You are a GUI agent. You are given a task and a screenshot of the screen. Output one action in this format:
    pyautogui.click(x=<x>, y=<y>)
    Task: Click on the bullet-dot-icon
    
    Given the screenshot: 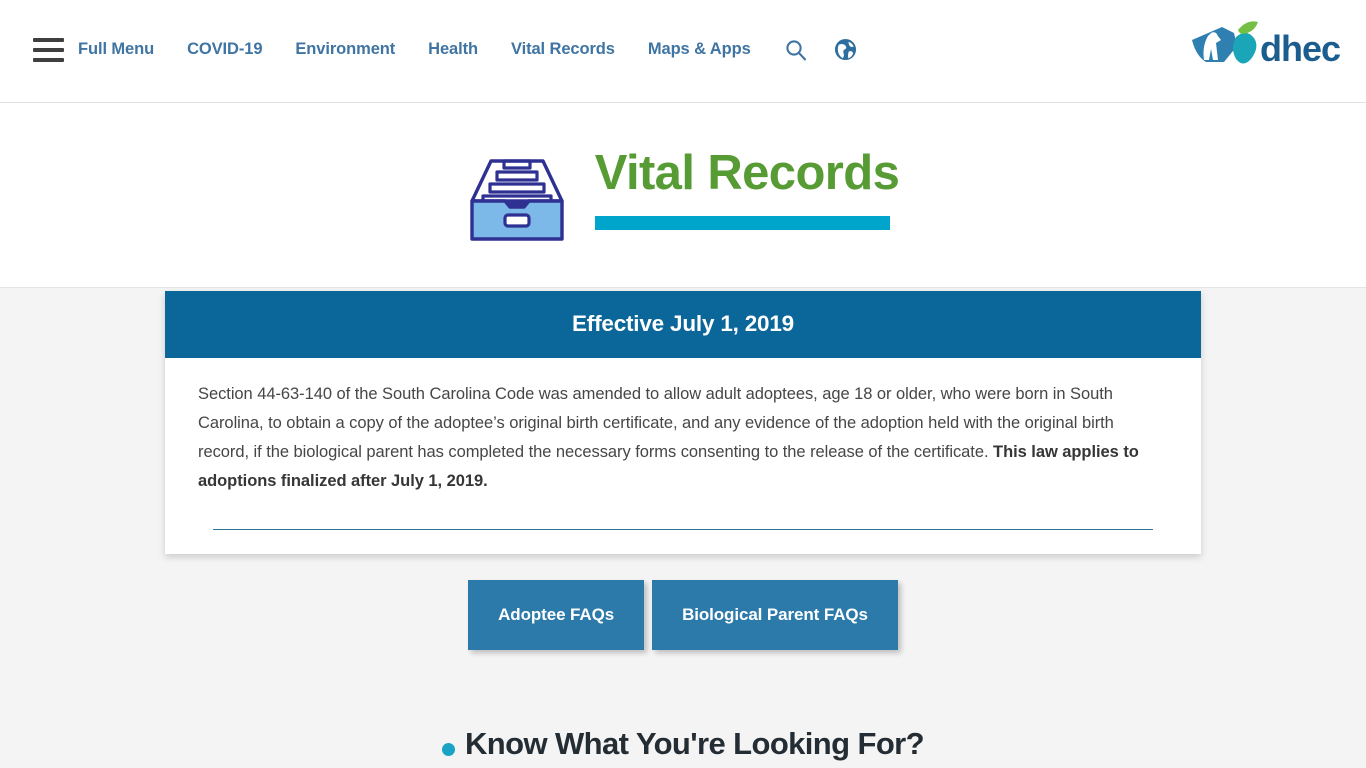 What is the action you would take?
    pyautogui.click(x=449, y=749)
    